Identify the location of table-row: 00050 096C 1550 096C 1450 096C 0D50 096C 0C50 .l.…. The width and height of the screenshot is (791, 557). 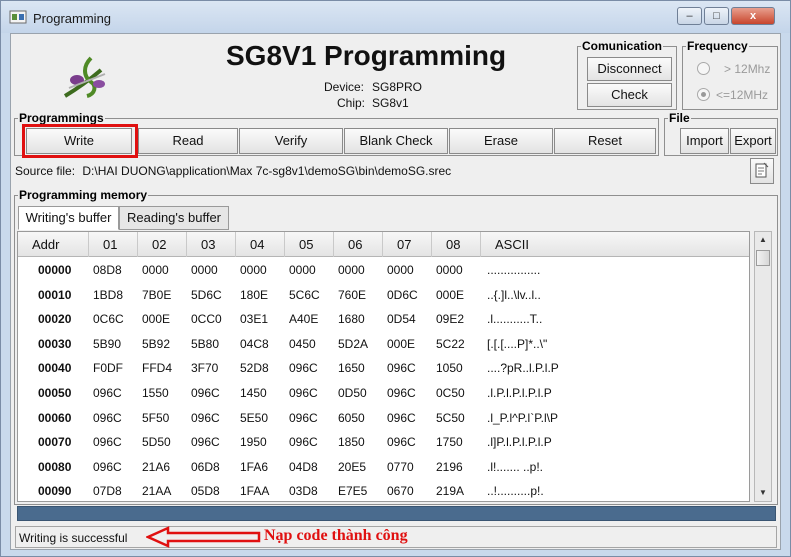
(383, 393).